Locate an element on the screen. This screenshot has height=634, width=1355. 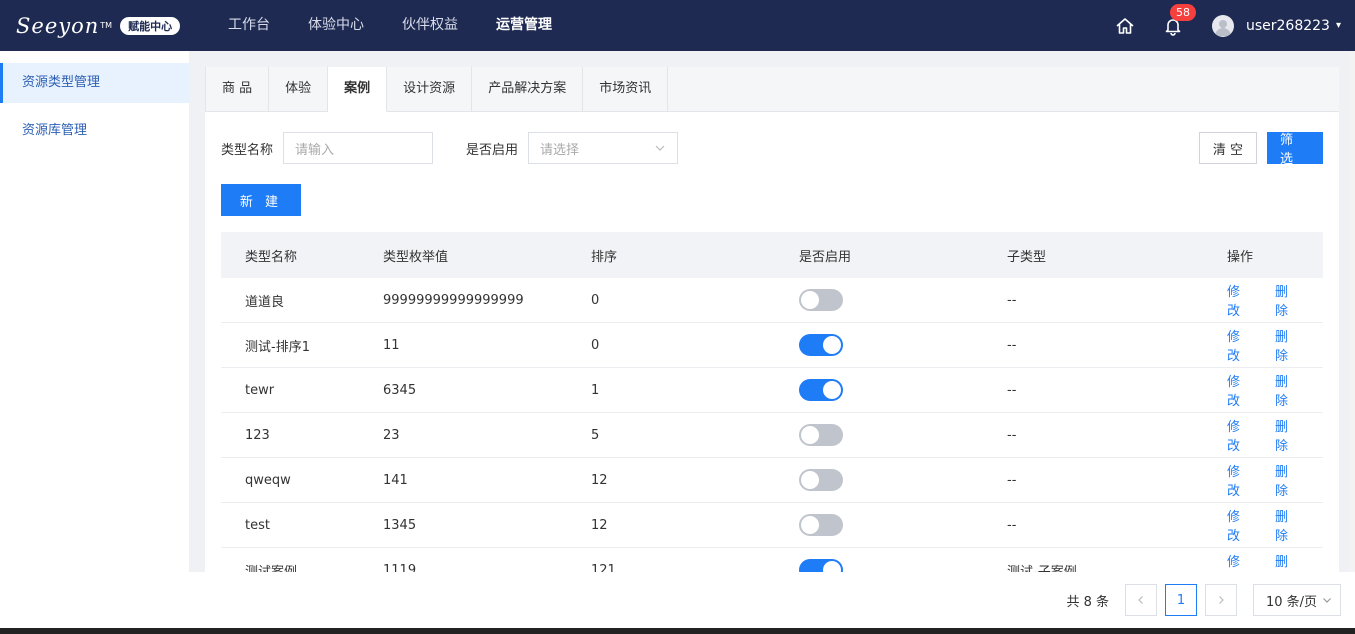
page-size-select: 10 条/页 is located at coordinates (1297, 600).